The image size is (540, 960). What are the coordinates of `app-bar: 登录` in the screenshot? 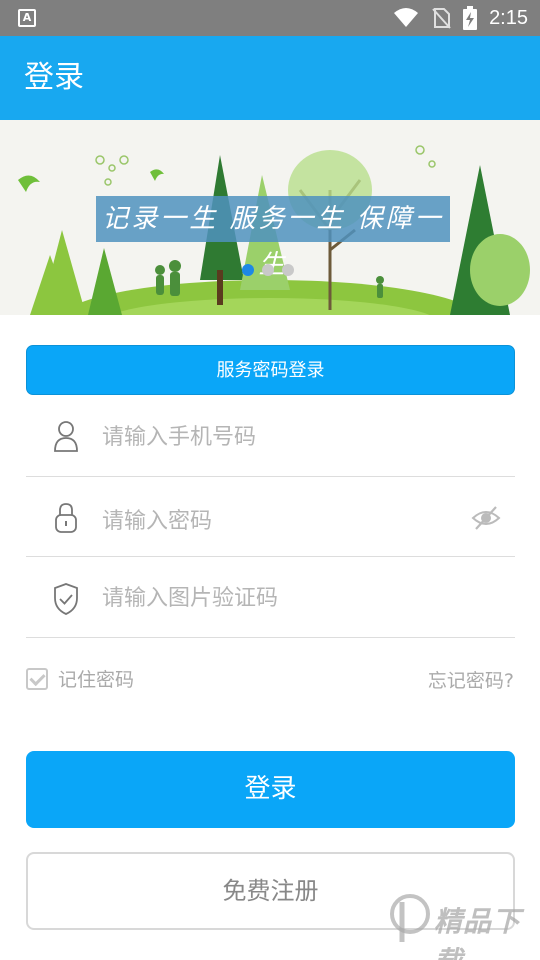 It's located at (270, 78).